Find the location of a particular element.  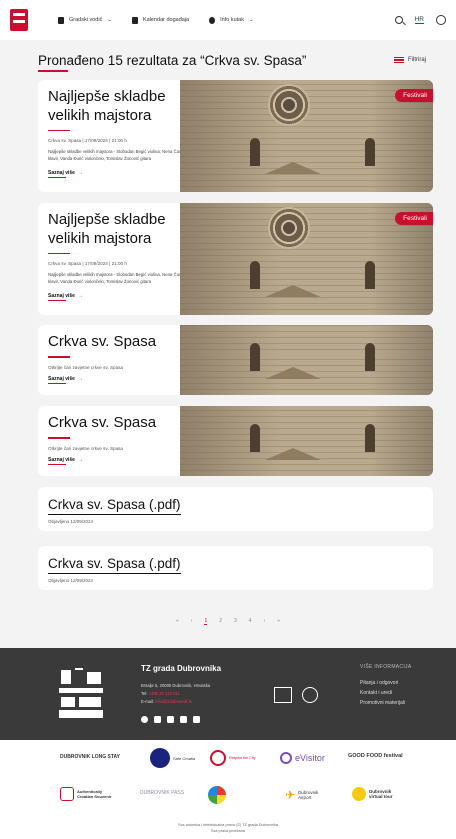

partner-evisitor: eVisitor is located at coordinates (302, 758).